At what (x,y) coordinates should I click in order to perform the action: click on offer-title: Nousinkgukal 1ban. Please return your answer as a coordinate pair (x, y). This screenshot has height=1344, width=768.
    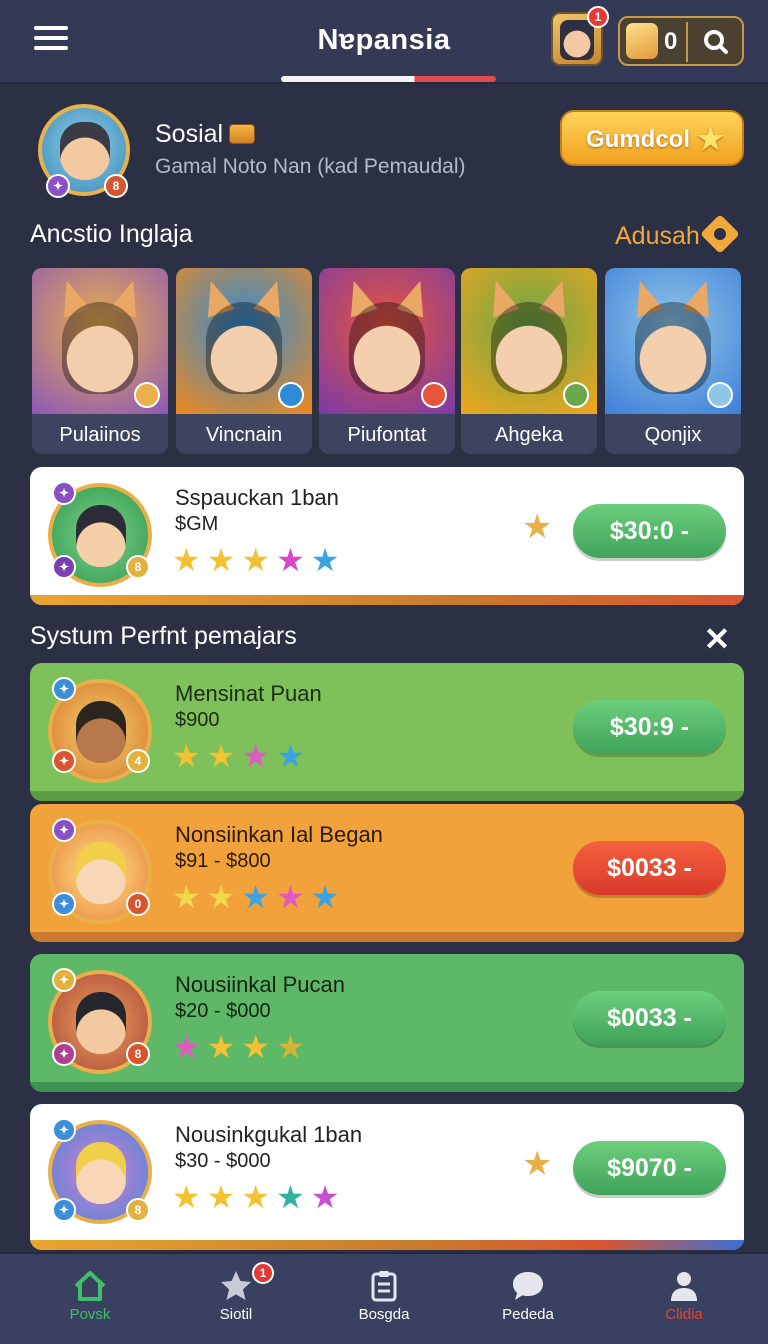
    Looking at the image, I should click on (269, 1134).